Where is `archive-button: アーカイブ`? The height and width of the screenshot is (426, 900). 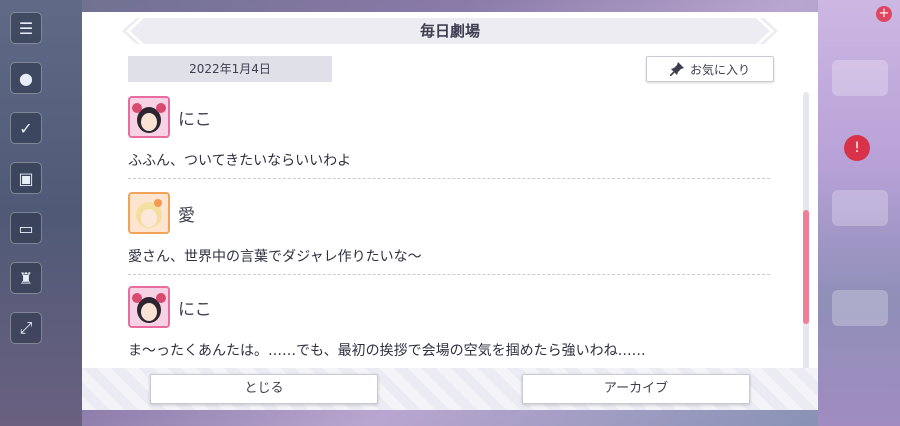
archive-button: アーカイブ is located at coordinates (636, 389).